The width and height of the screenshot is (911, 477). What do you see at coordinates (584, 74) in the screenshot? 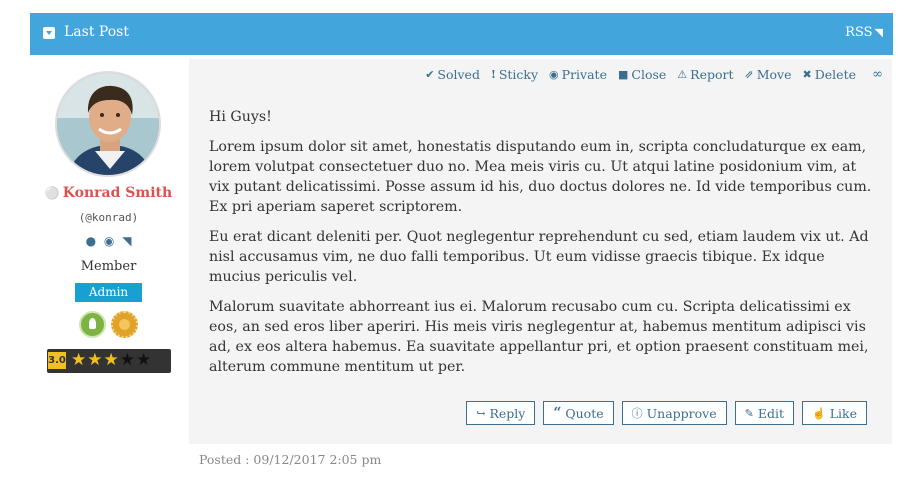
I see `private-label: Private` at bounding box center [584, 74].